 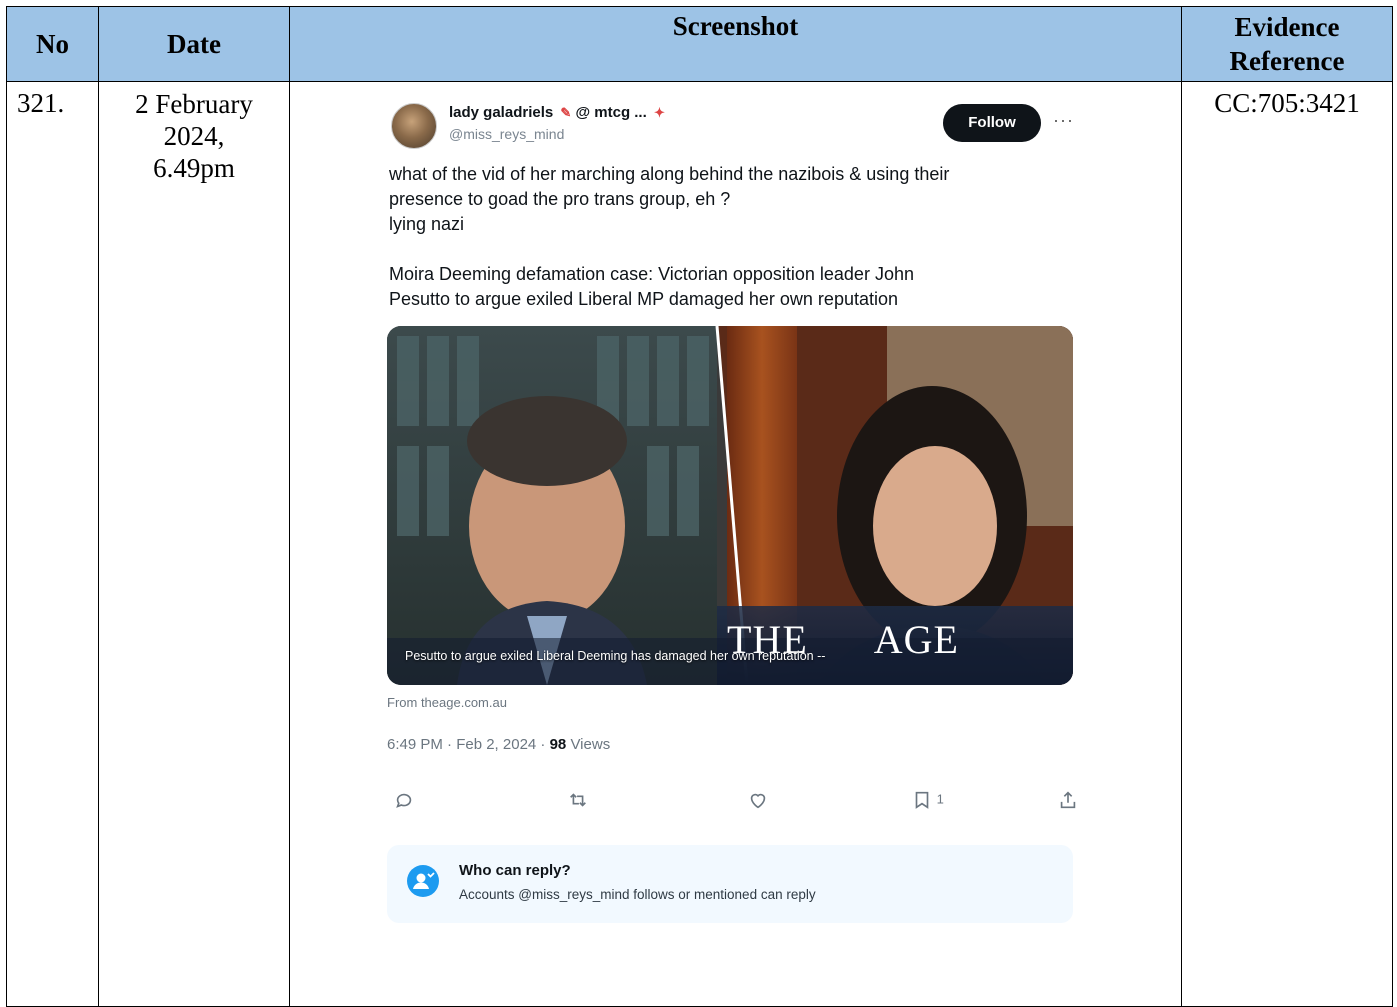 What do you see at coordinates (194, 544) in the screenshot?
I see `row-date: 2 February 2024, 6.49pm` at bounding box center [194, 544].